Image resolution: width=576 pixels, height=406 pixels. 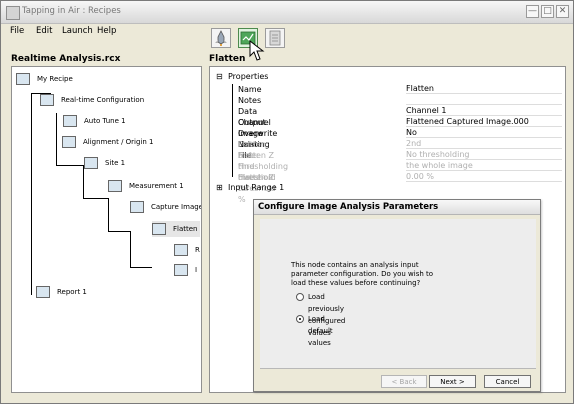 I want to click on toolbar-button-document, so click(x=275, y=38).